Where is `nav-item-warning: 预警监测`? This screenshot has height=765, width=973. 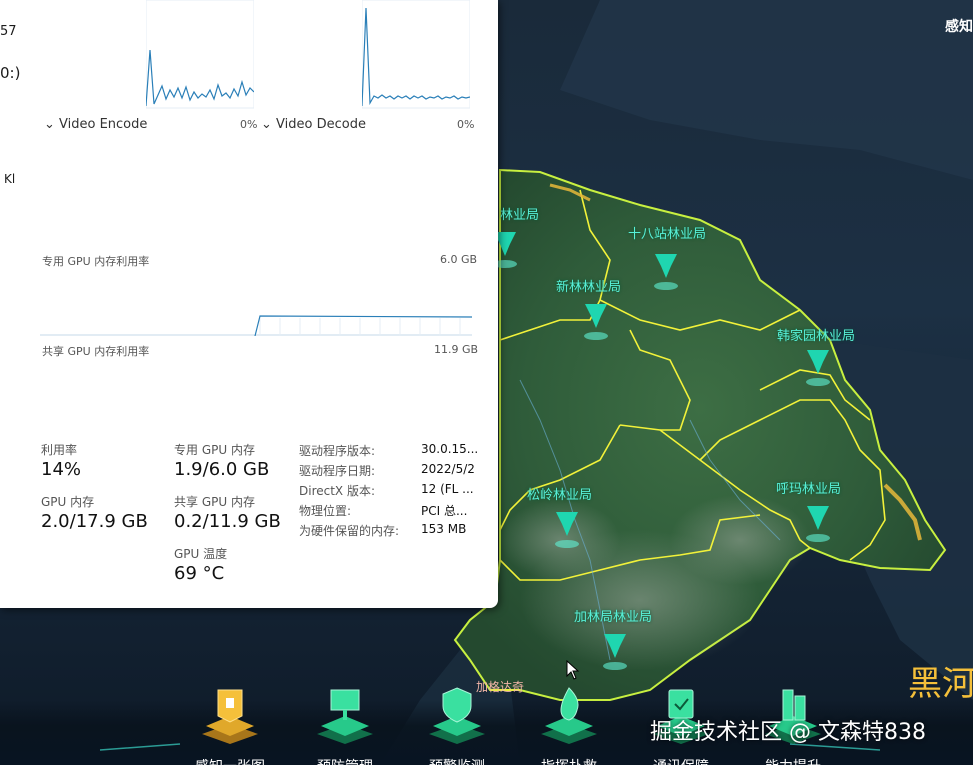 nav-item-warning: 预警监测 is located at coordinates (457, 725).